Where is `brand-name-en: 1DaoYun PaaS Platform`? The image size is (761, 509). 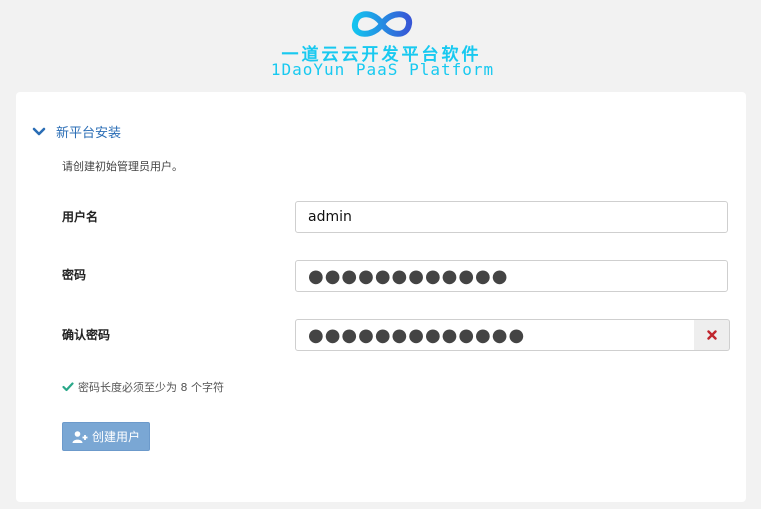
brand-name-en: 1DaoYun PaaS Platform is located at coordinates (382, 69).